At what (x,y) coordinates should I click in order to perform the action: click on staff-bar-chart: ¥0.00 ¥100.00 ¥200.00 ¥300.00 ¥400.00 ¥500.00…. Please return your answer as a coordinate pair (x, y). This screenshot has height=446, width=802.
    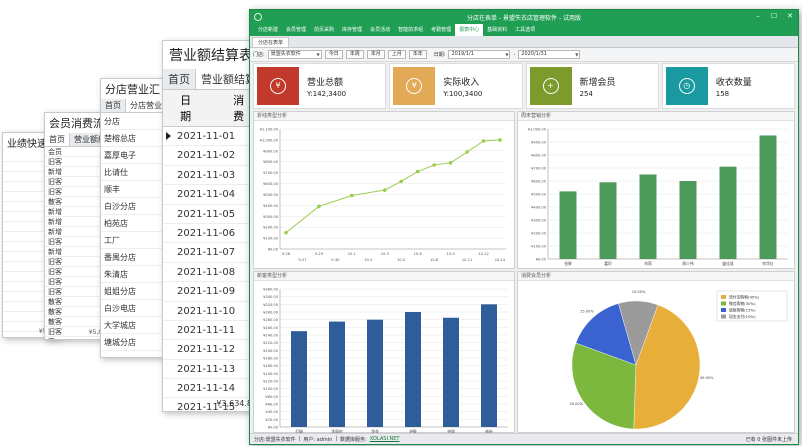
    Looking at the image, I should click on (658, 197).